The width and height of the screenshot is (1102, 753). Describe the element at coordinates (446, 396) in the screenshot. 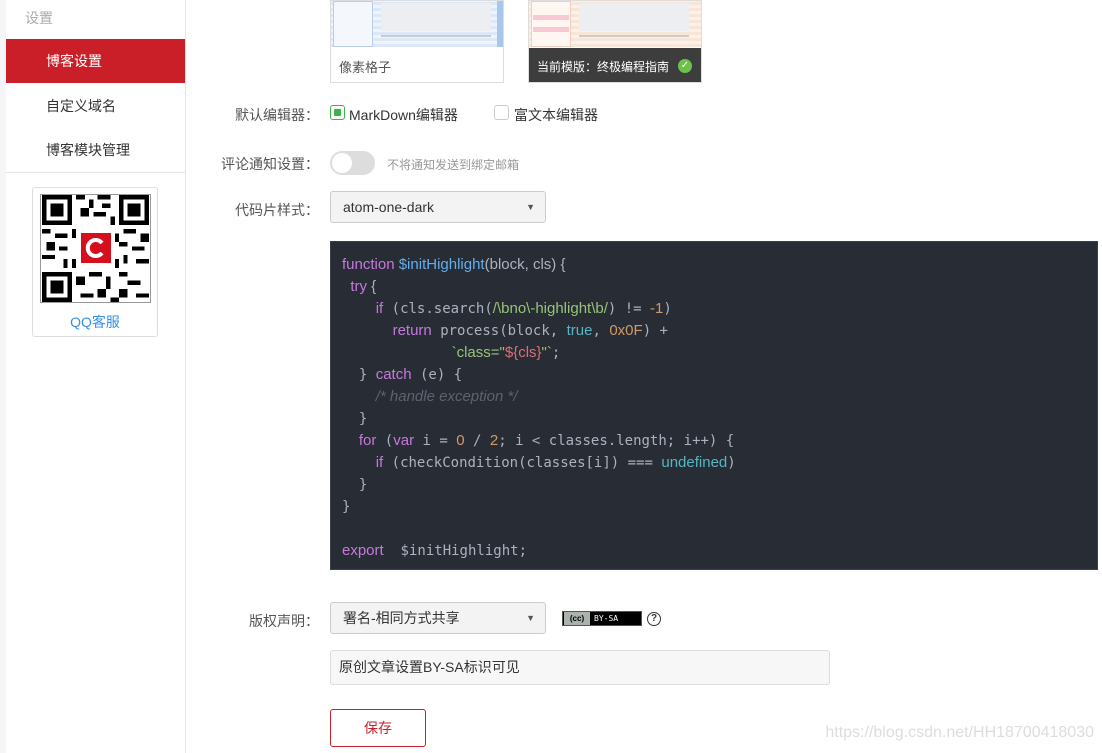

I see `code-line: /* handle exception */` at that location.